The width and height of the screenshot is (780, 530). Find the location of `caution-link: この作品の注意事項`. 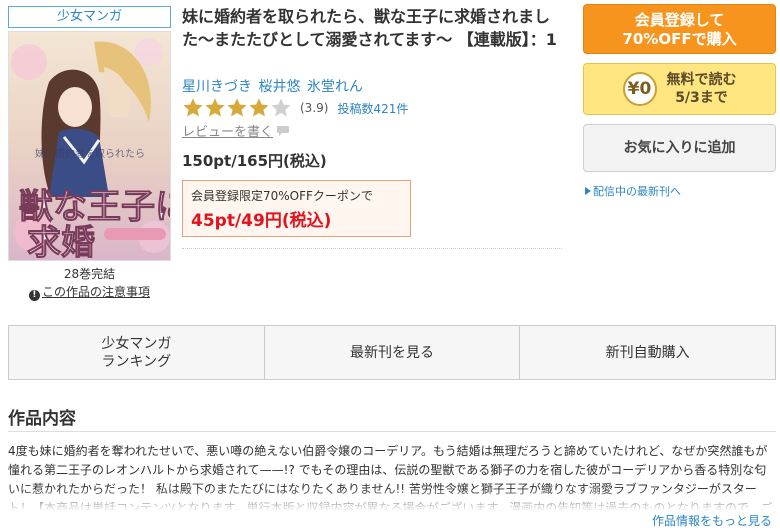

caution-link: この作品の注意事項 is located at coordinates (96, 292).